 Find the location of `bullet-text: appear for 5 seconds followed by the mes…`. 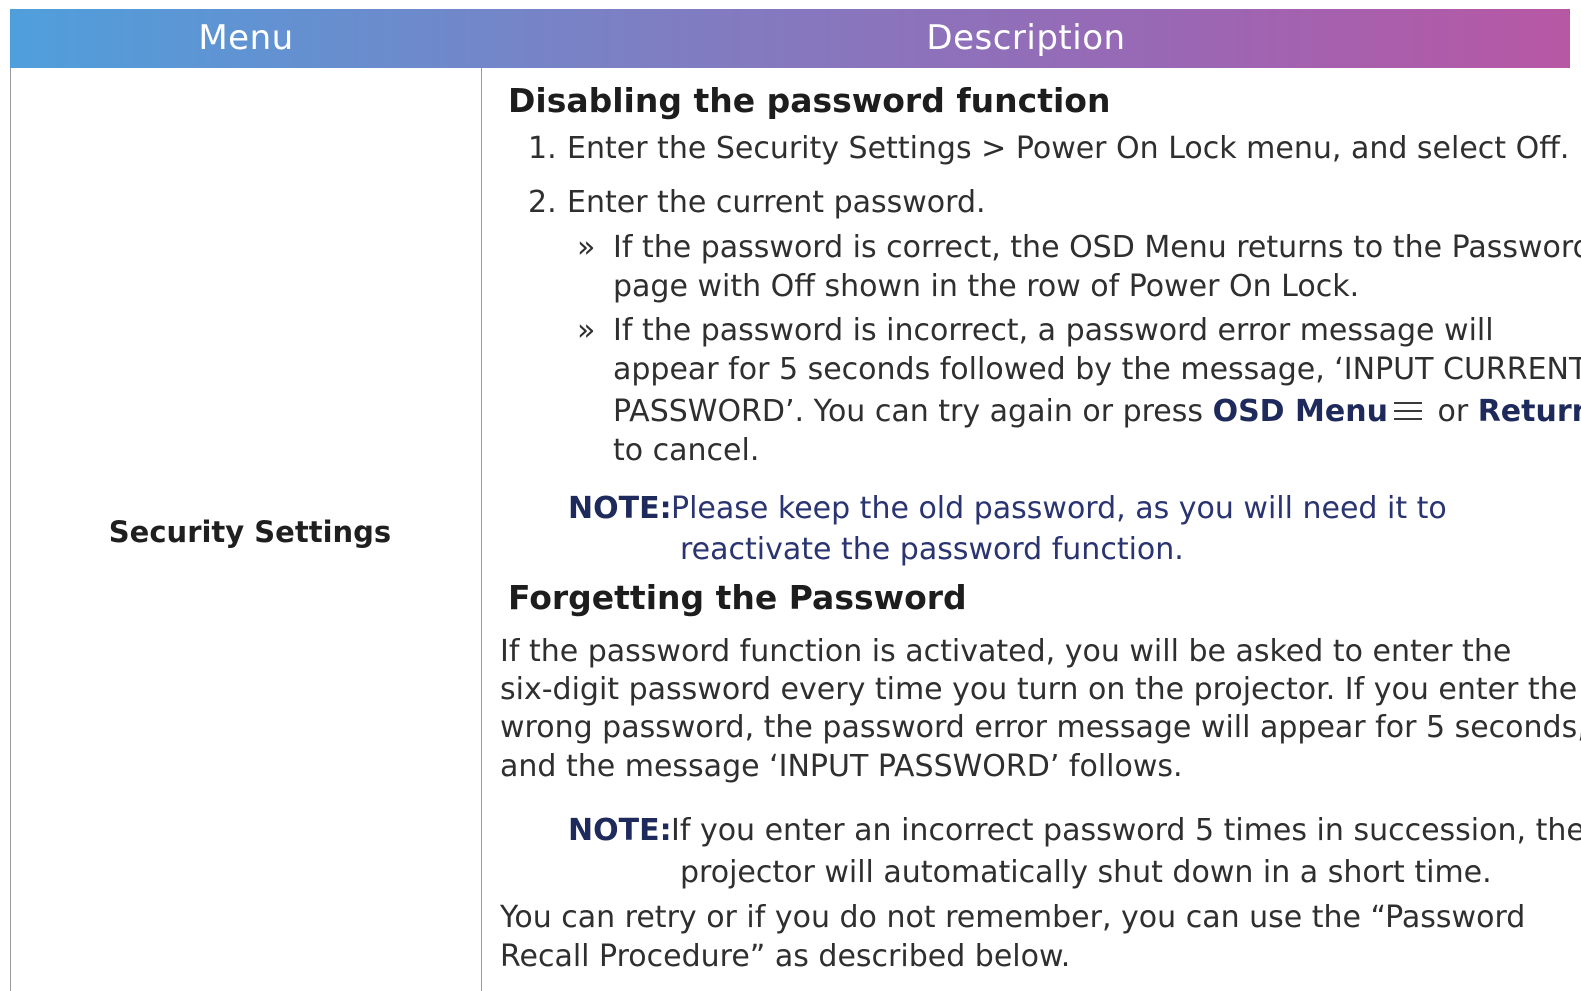

bullet-text: appear for 5 seconds followed by the mes… is located at coordinates (1097, 369).